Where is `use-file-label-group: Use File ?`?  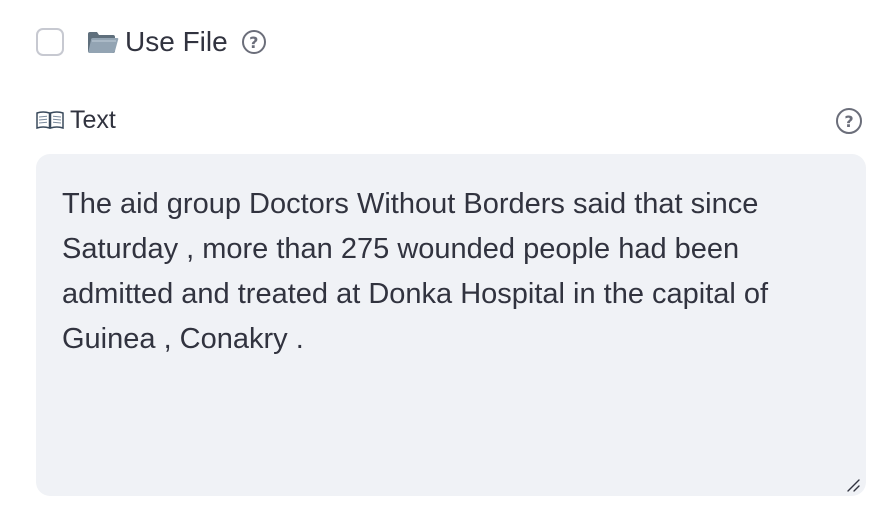
use-file-label-group: Use File ? is located at coordinates (176, 42).